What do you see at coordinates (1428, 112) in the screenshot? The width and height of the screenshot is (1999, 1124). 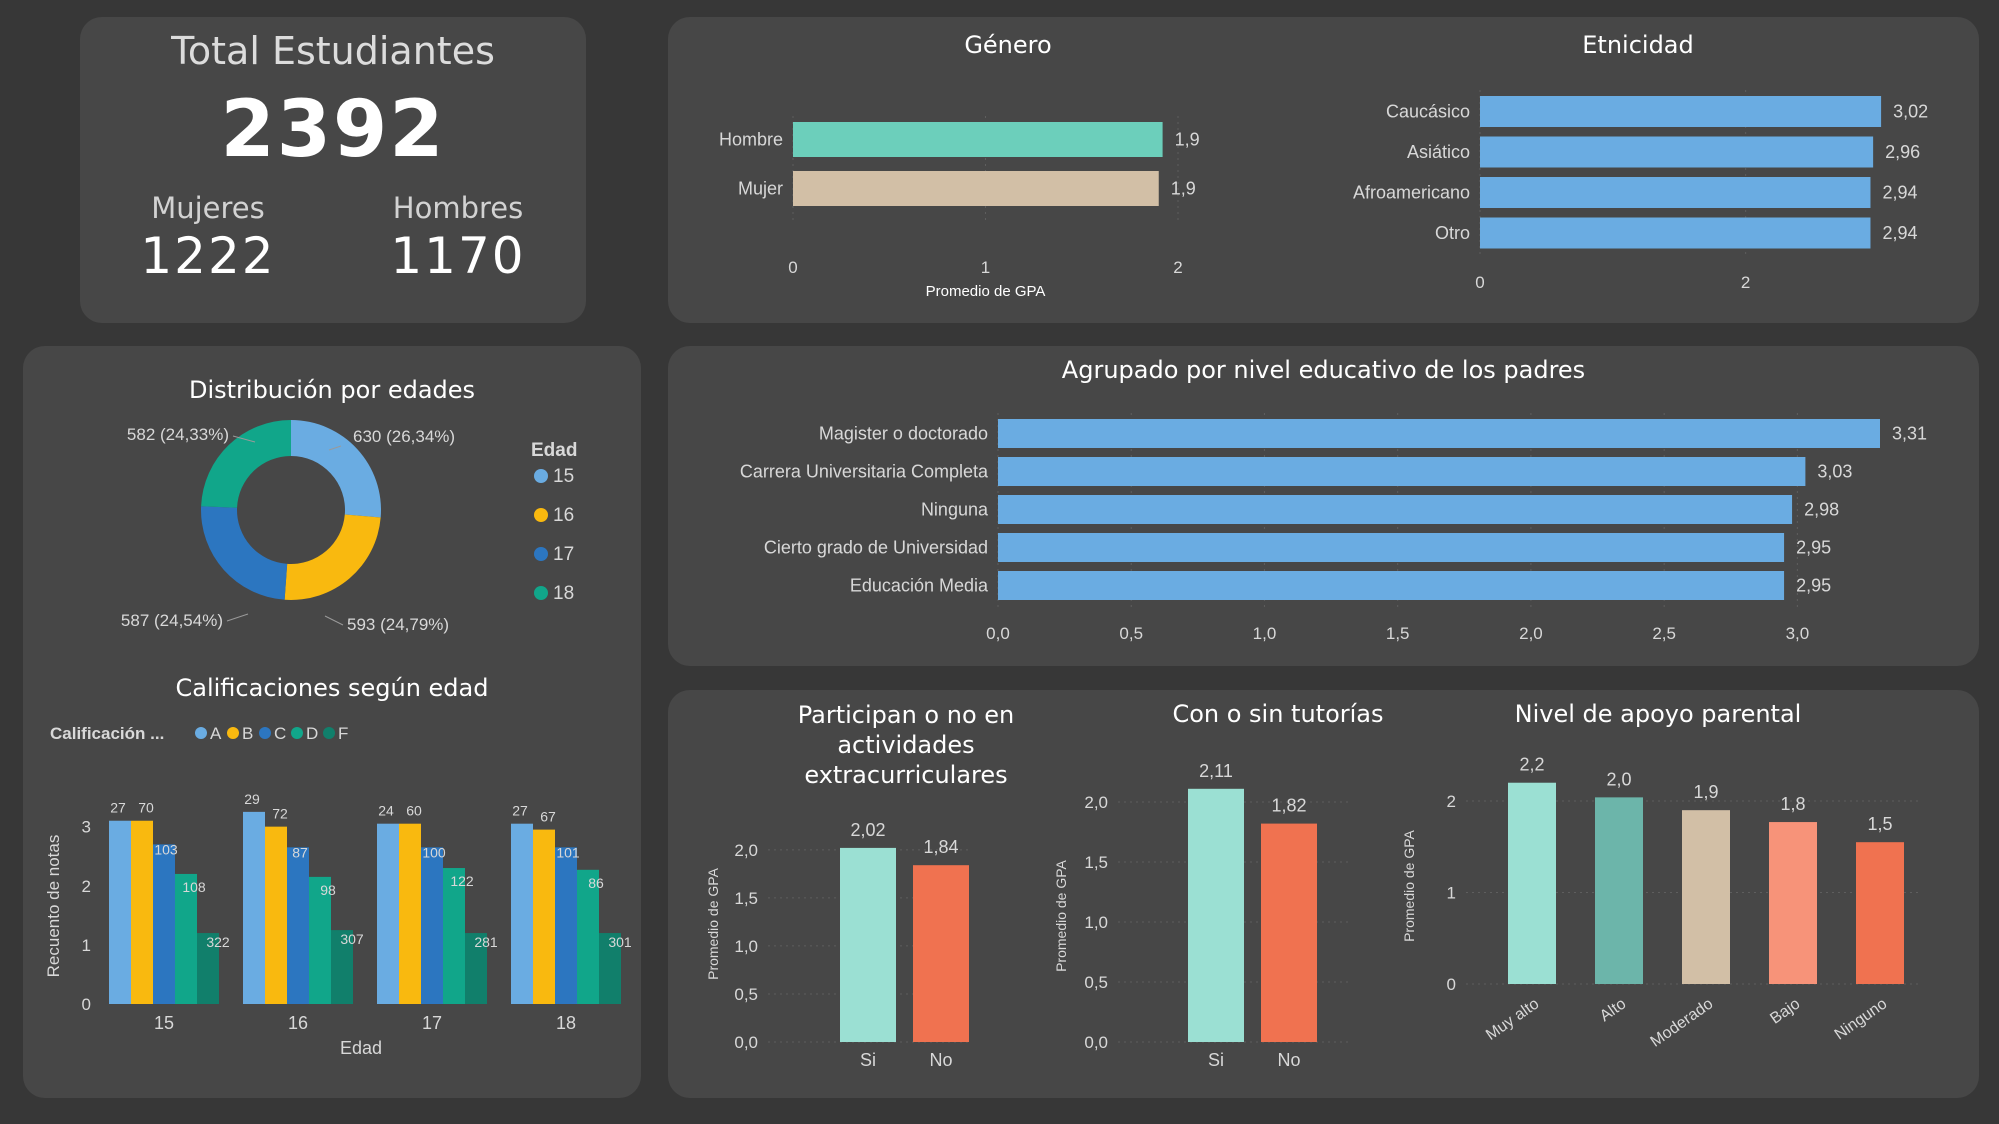 I see `category-label: Caucásico` at bounding box center [1428, 112].